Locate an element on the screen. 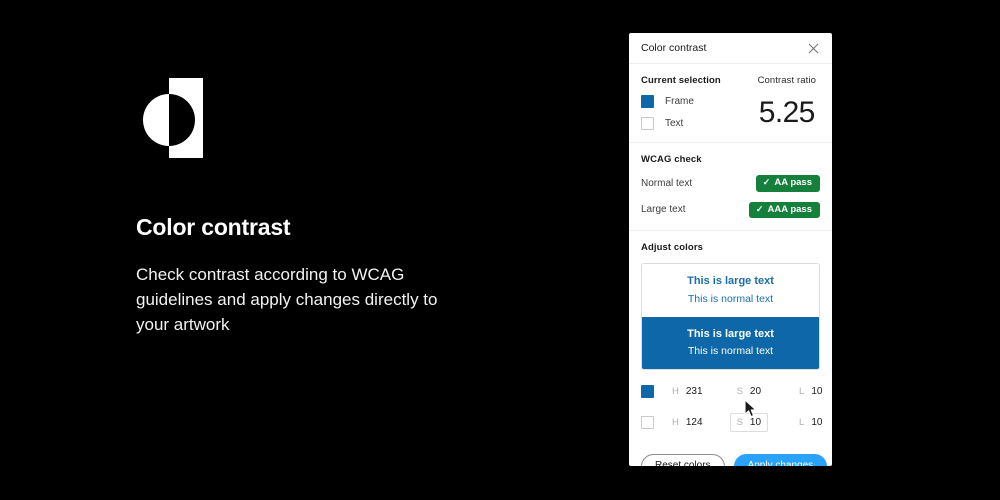 Image resolution: width=1000 pixels, height=500 pixels. hsl-text-swatch is located at coordinates (647, 423).